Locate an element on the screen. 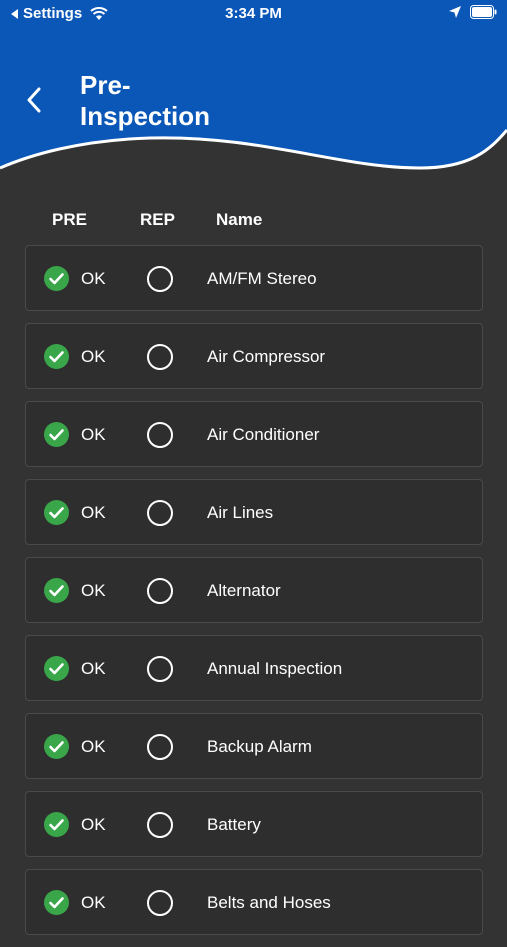  inspection-row: OK Air Lines is located at coordinates (254, 512).